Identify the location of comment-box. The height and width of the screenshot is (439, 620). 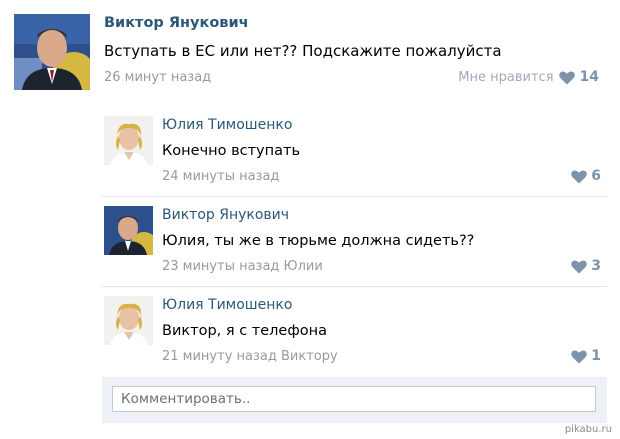
(354, 400).